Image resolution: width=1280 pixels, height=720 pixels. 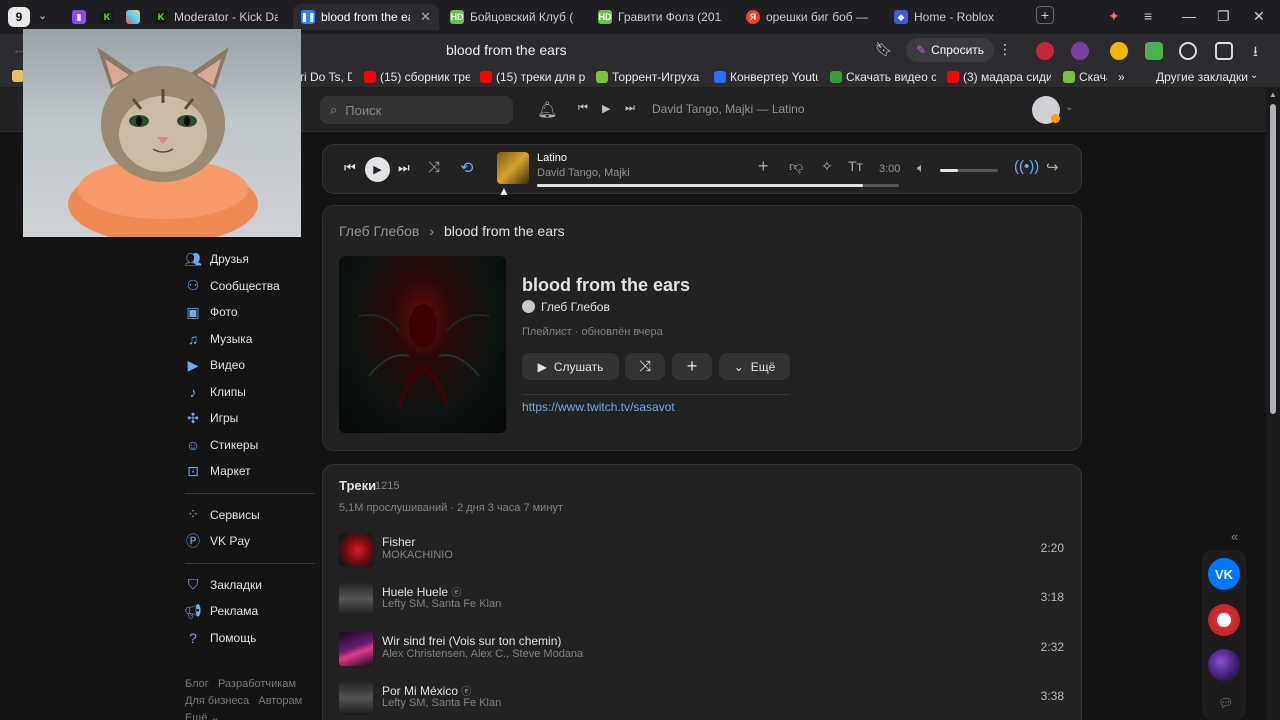 What do you see at coordinates (645, 366) in the screenshot?
I see `shuffle-button: ⤨` at bounding box center [645, 366].